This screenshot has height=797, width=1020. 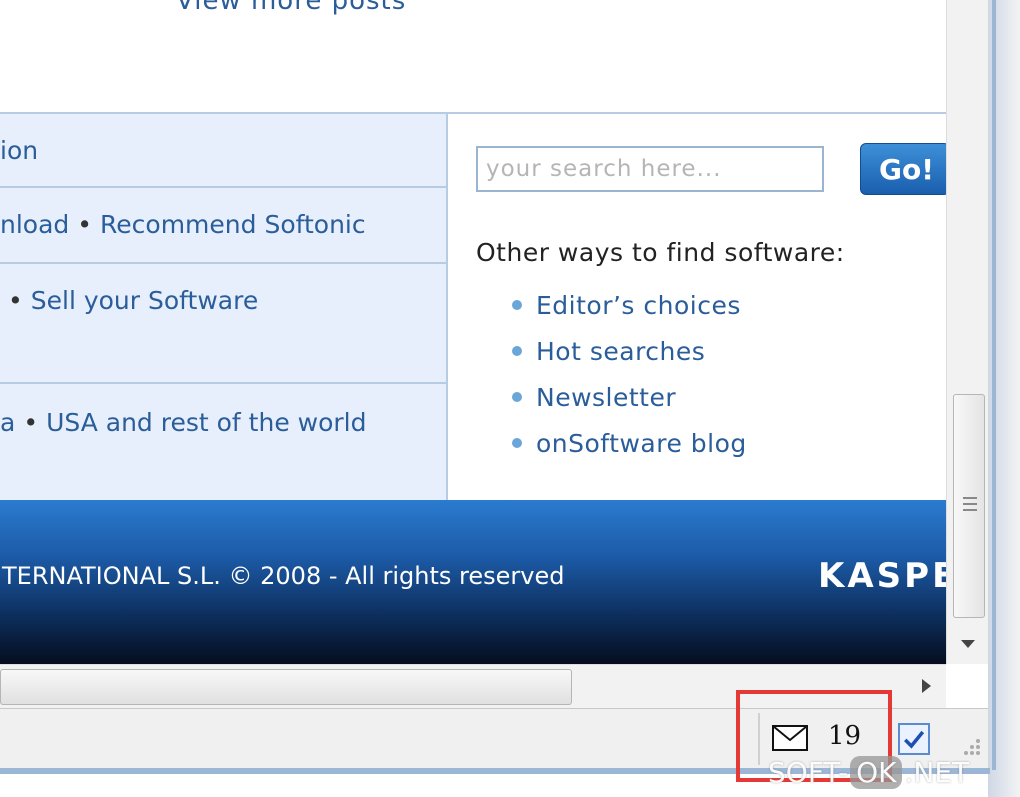 What do you see at coordinates (808, 772) in the screenshot?
I see `watermark-left: SOFT-` at bounding box center [808, 772].